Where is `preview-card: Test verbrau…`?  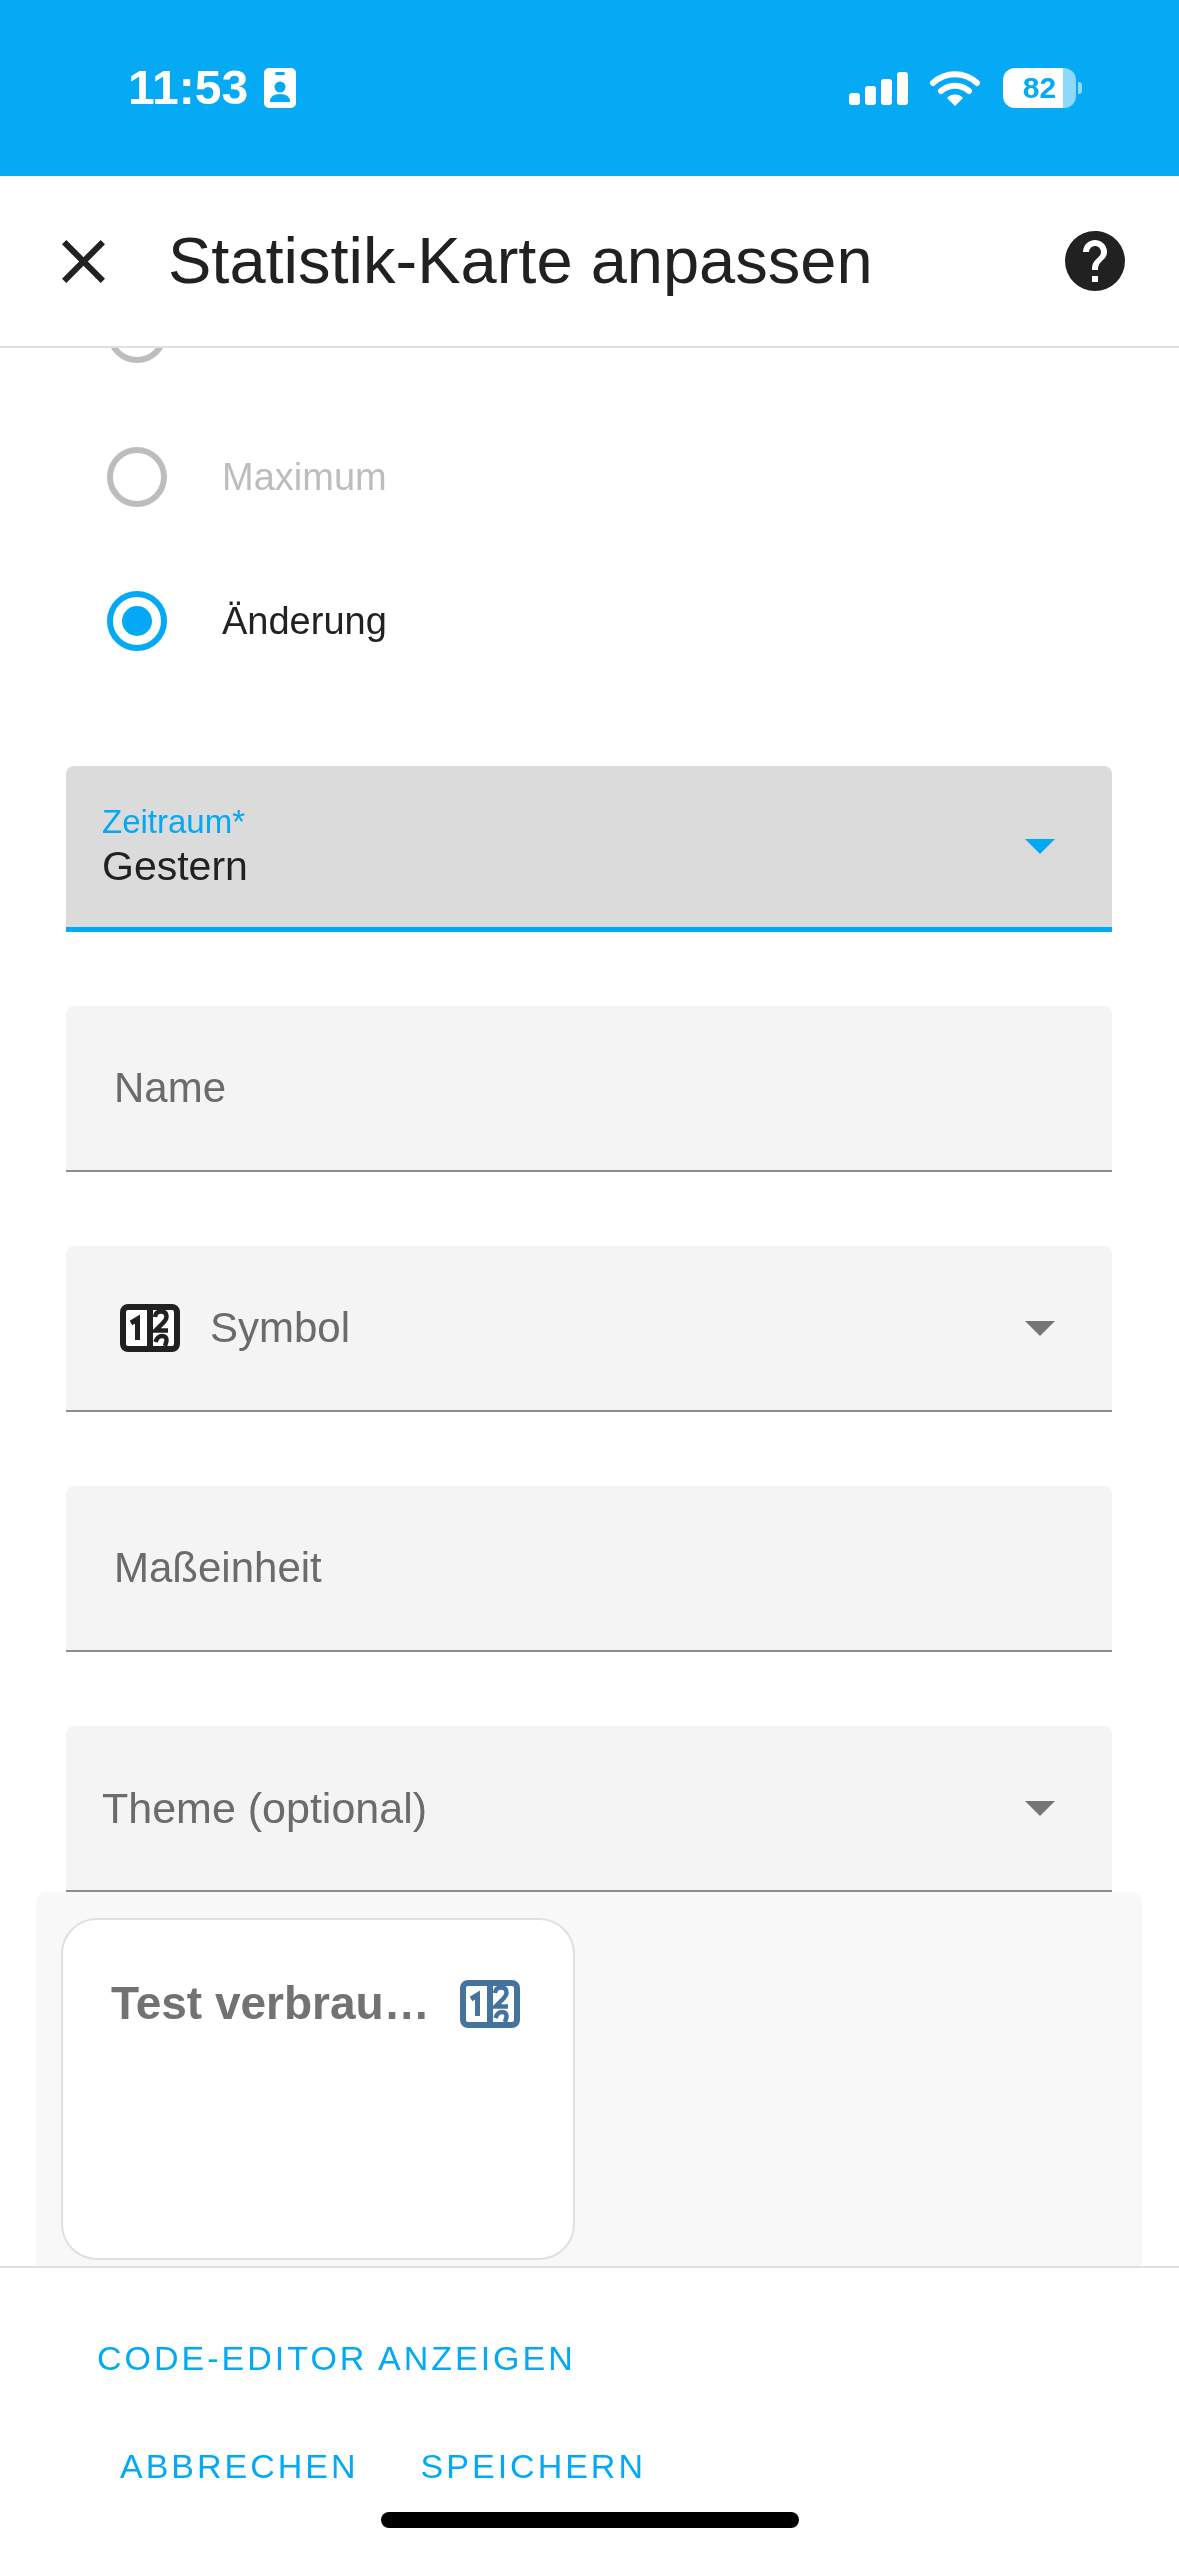 preview-card: Test verbrau… is located at coordinates (318, 2089).